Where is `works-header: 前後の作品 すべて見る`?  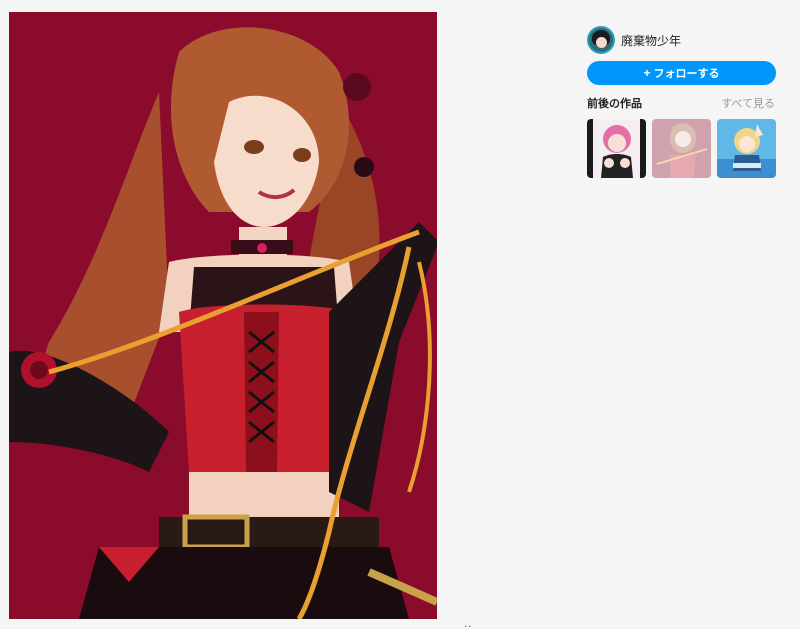 works-header: 前後の作品 すべて見る is located at coordinates (682, 103).